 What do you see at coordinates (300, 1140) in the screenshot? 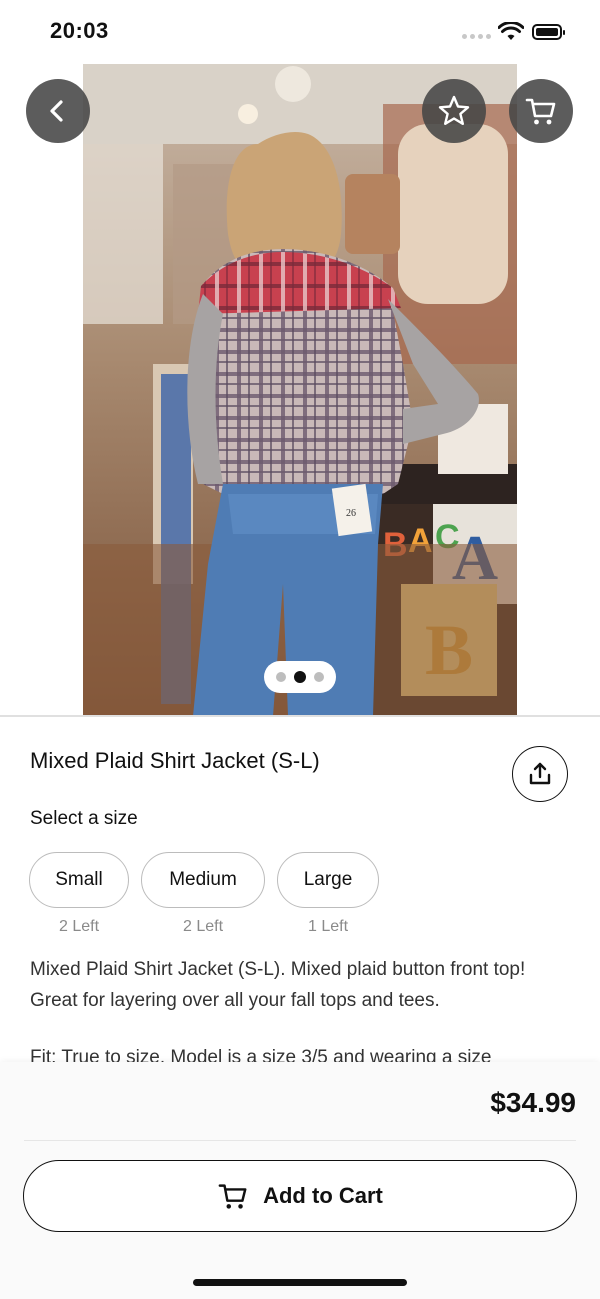
I see `divider` at bounding box center [300, 1140].